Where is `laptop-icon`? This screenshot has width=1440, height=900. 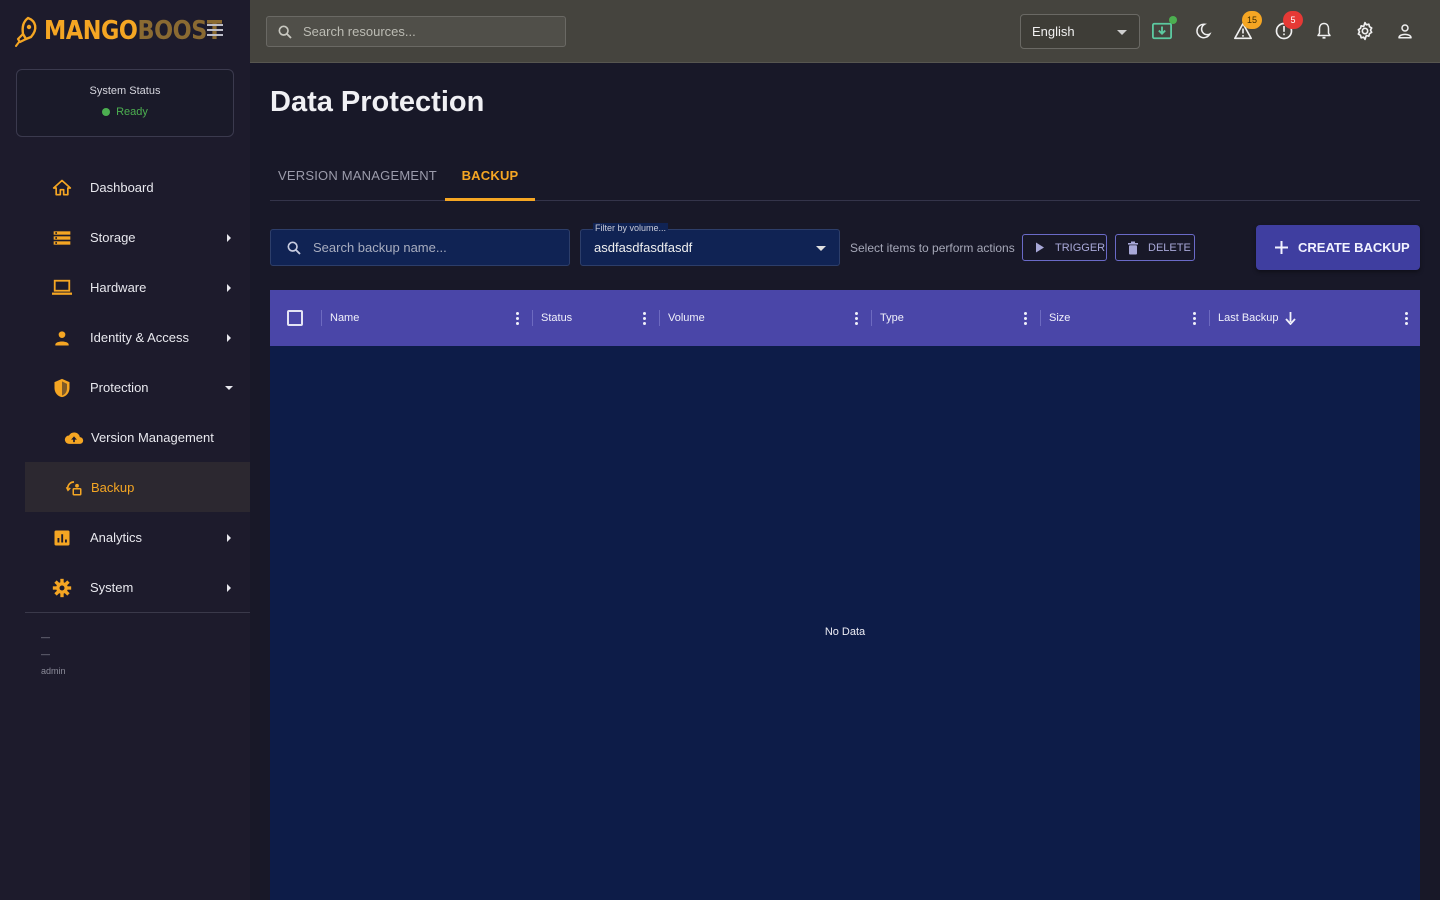
laptop-icon is located at coordinates (62, 288).